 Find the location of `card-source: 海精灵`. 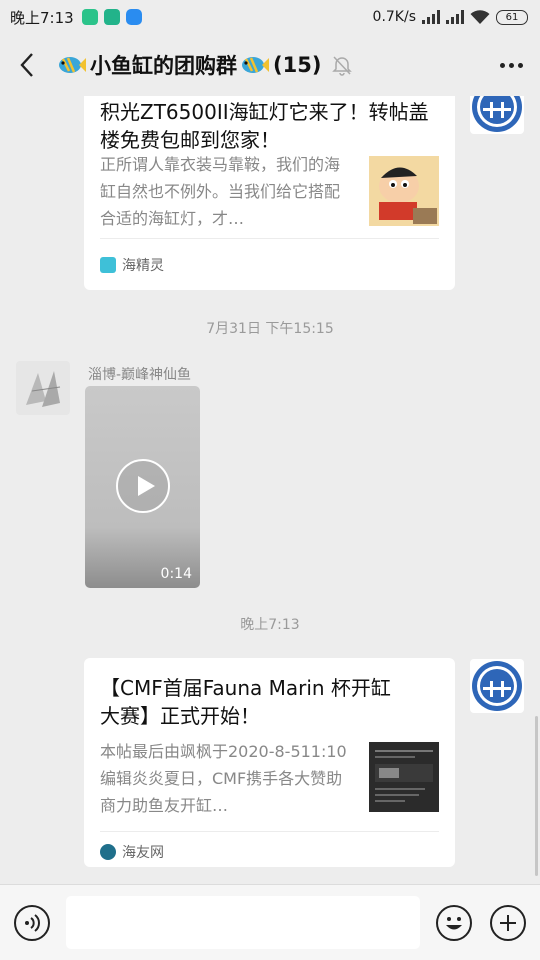

card-source: 海精灵 is located at coordinates (132, 265).